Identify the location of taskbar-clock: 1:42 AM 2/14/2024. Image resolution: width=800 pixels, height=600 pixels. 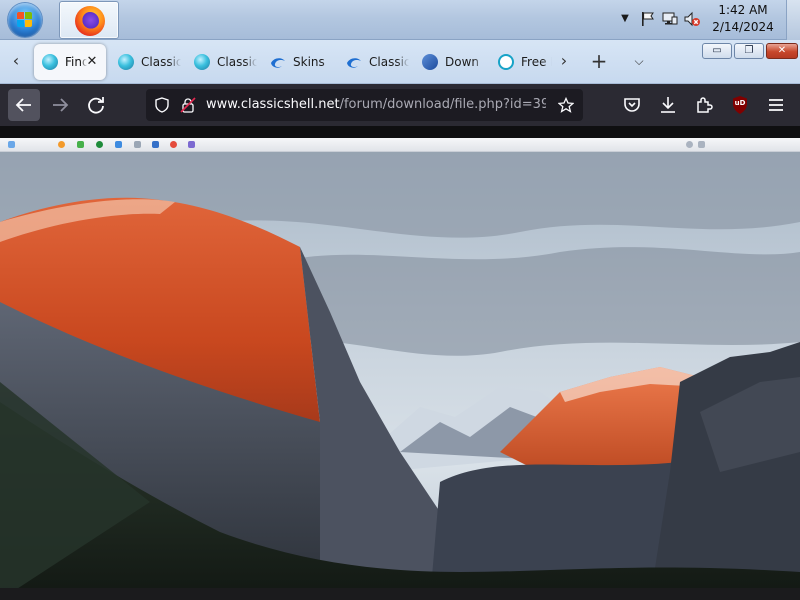
(743, 19).